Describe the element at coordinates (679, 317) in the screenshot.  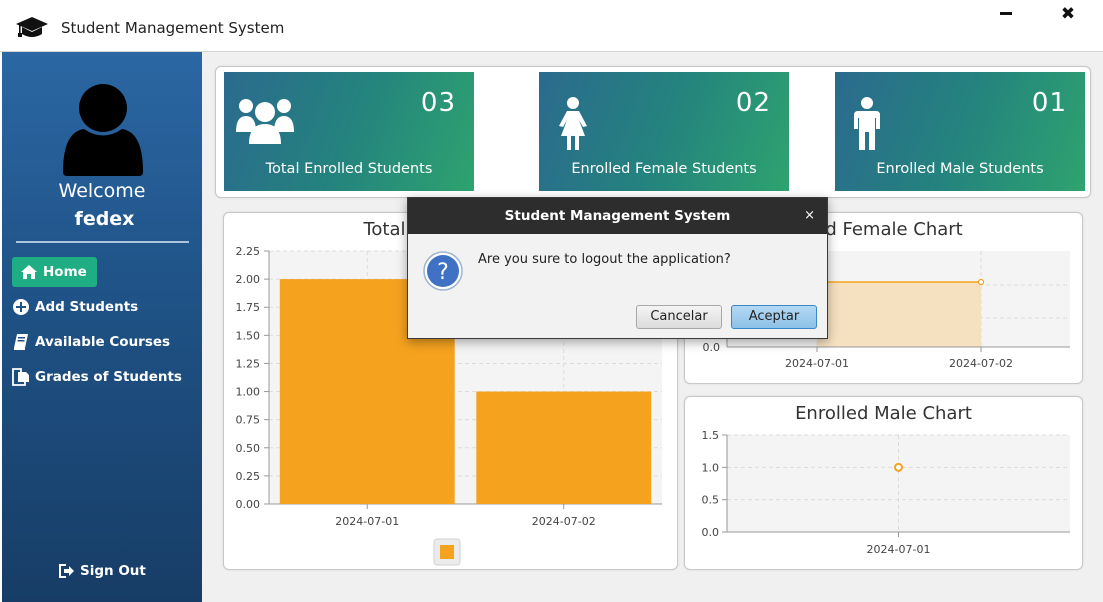
I see `cancel-button: Cancelar` at that location.